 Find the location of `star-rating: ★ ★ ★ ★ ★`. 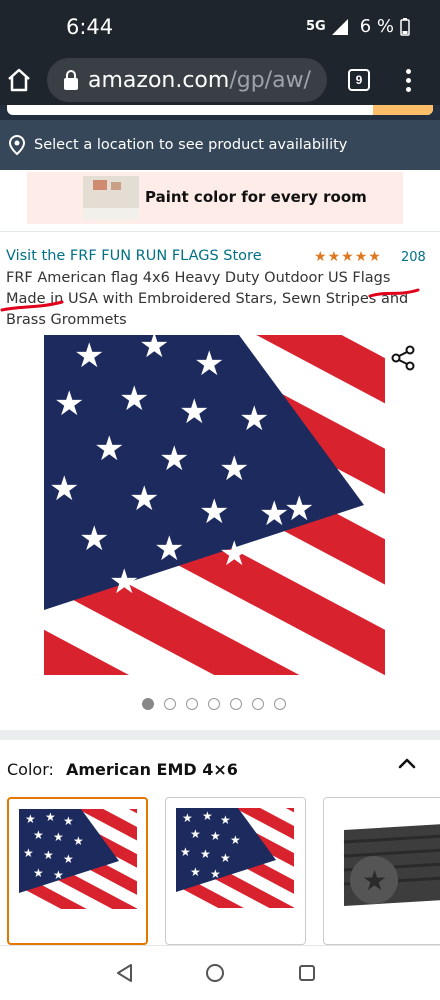

star-rating: ★ ★ ★ ★ ★ is located at coordinates (347, 256).